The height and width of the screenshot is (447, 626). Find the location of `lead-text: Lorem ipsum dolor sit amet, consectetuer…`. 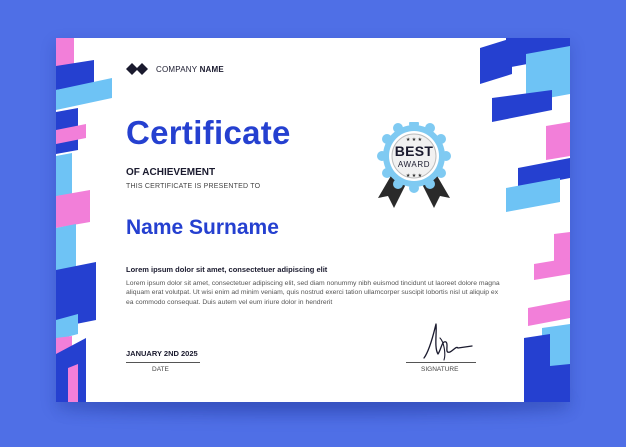

lead-text: Lorem ipsum dolor sit amet, consectetuer… is located at coordinates (227, 269).